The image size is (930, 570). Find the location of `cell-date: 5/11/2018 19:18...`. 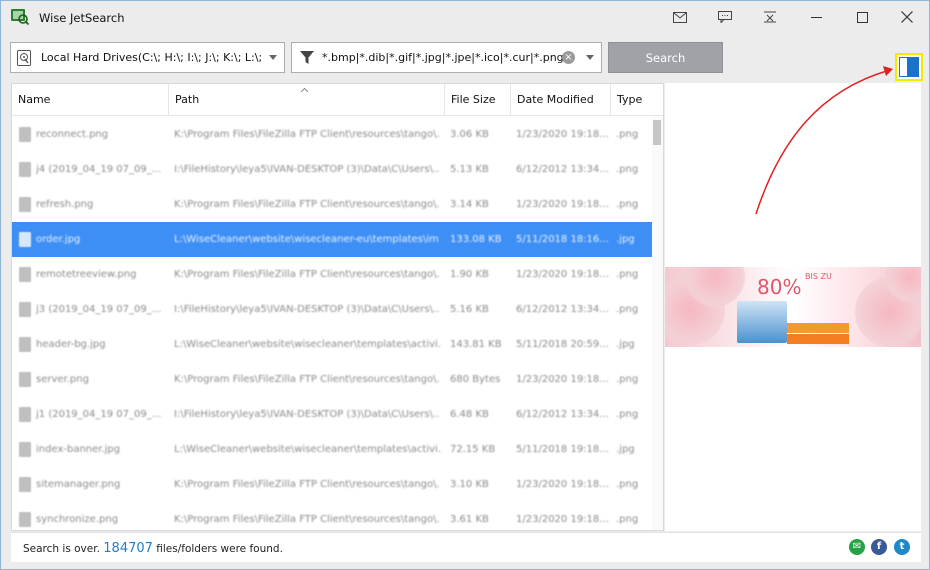

cell-date: 5/11/2018 19:18... is located at coordinates (562, 449).